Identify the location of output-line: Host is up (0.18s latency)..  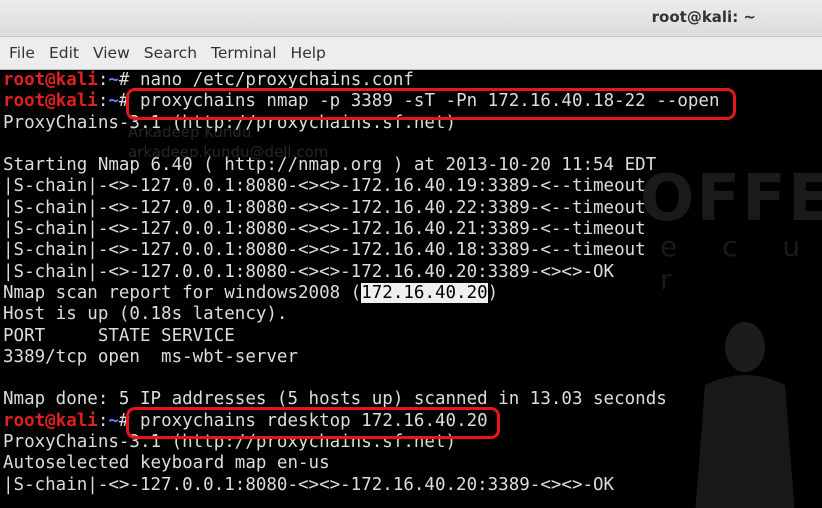
(145, 314).